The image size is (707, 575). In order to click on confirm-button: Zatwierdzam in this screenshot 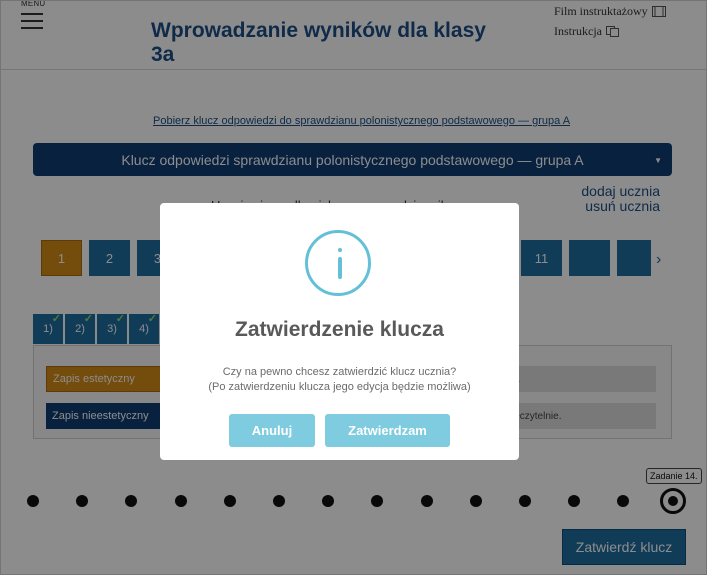, I will do `click(387, 430)`.